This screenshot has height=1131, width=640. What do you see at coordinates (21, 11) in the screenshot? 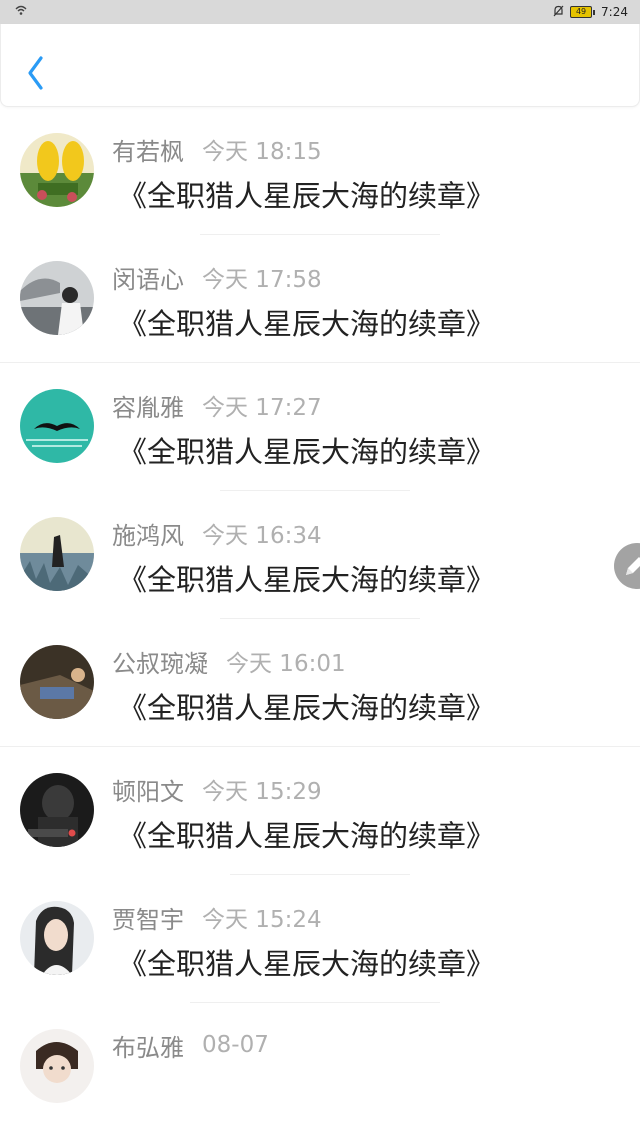
I see `wifi-icon` at bounding box center [21, 11].